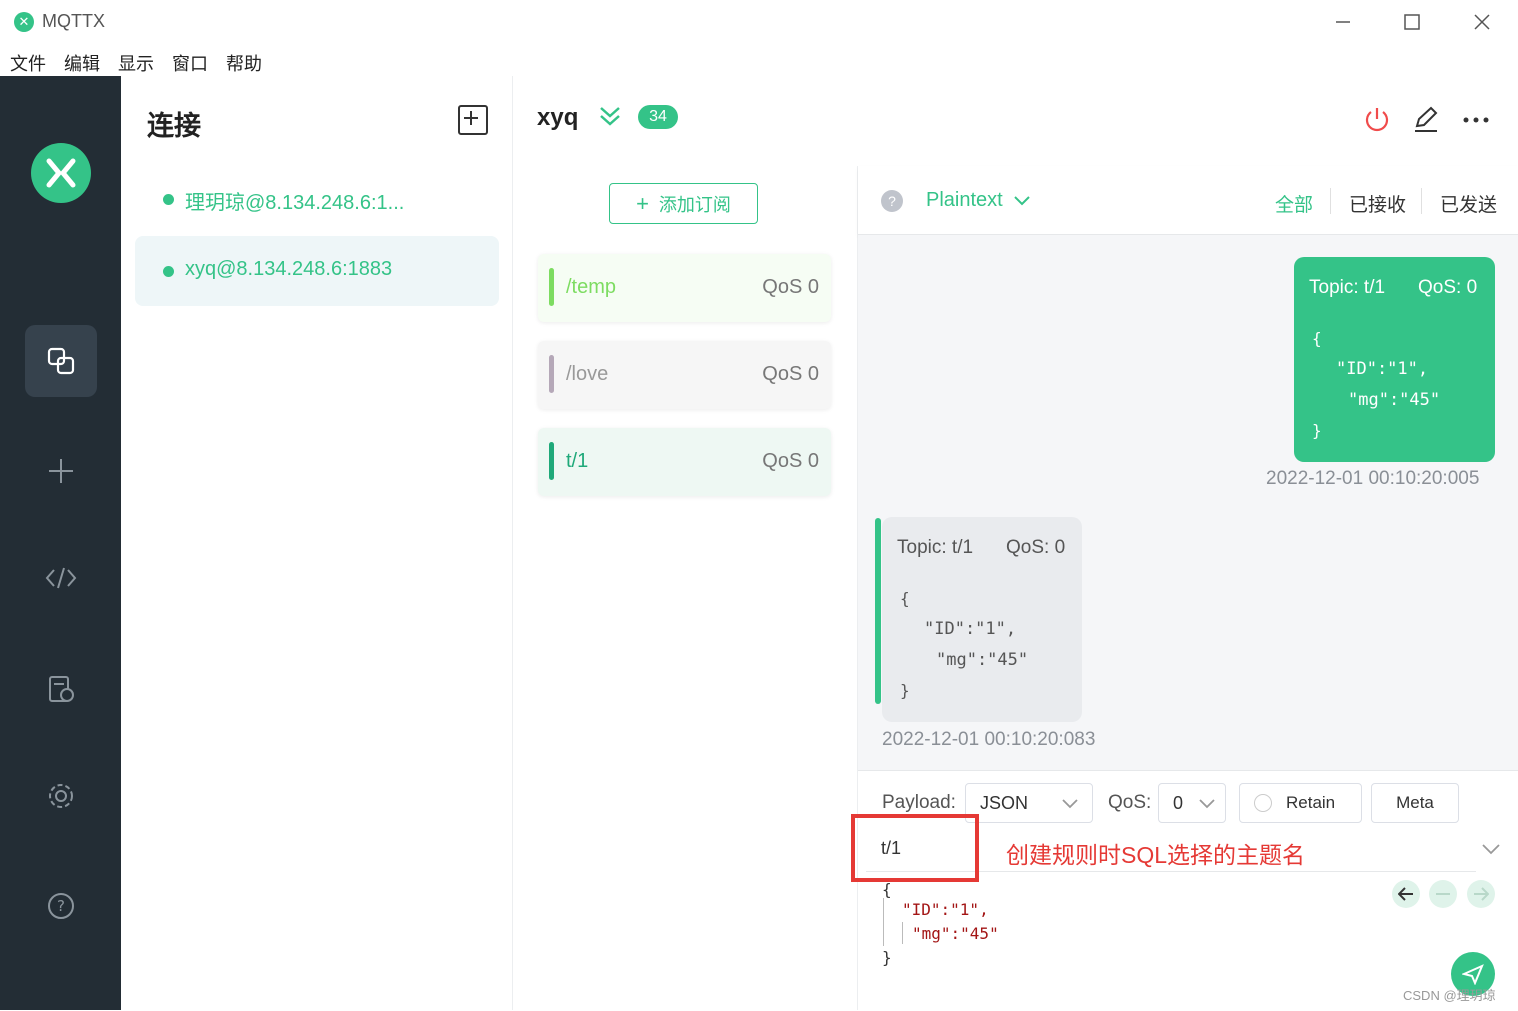 The height and width of the screenshot is (1011, 1518). Describe the element at coordinates (610, 118) in the screenshot. I see `collapse-chevron-icon` at that location.